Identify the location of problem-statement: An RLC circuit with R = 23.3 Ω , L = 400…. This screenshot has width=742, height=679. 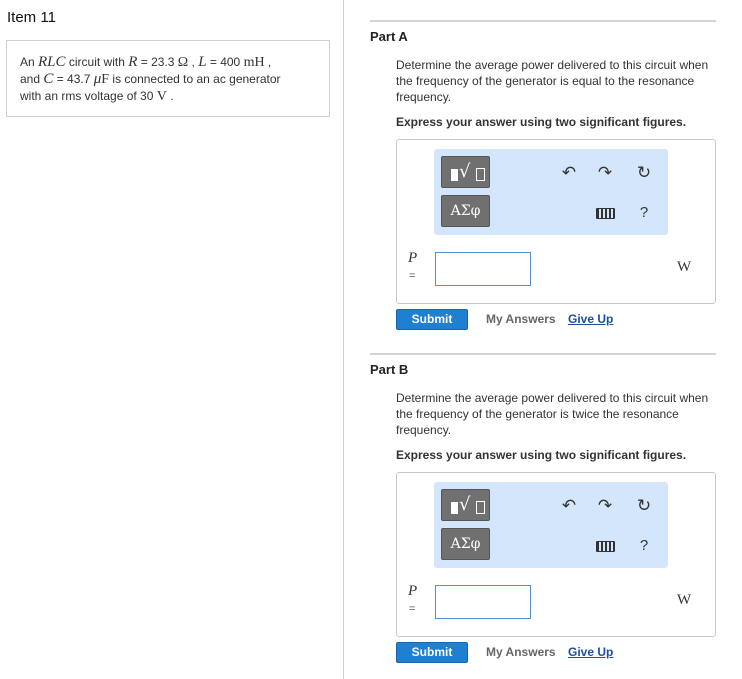
(168, 78).